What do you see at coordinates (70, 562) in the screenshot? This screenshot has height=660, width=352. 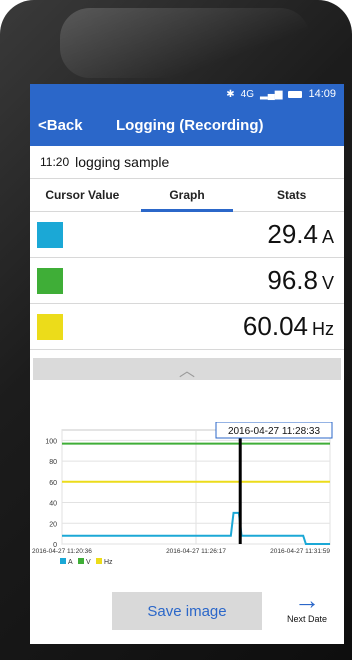 I see `legend-label-a: A` at bounding box center [70, 562].